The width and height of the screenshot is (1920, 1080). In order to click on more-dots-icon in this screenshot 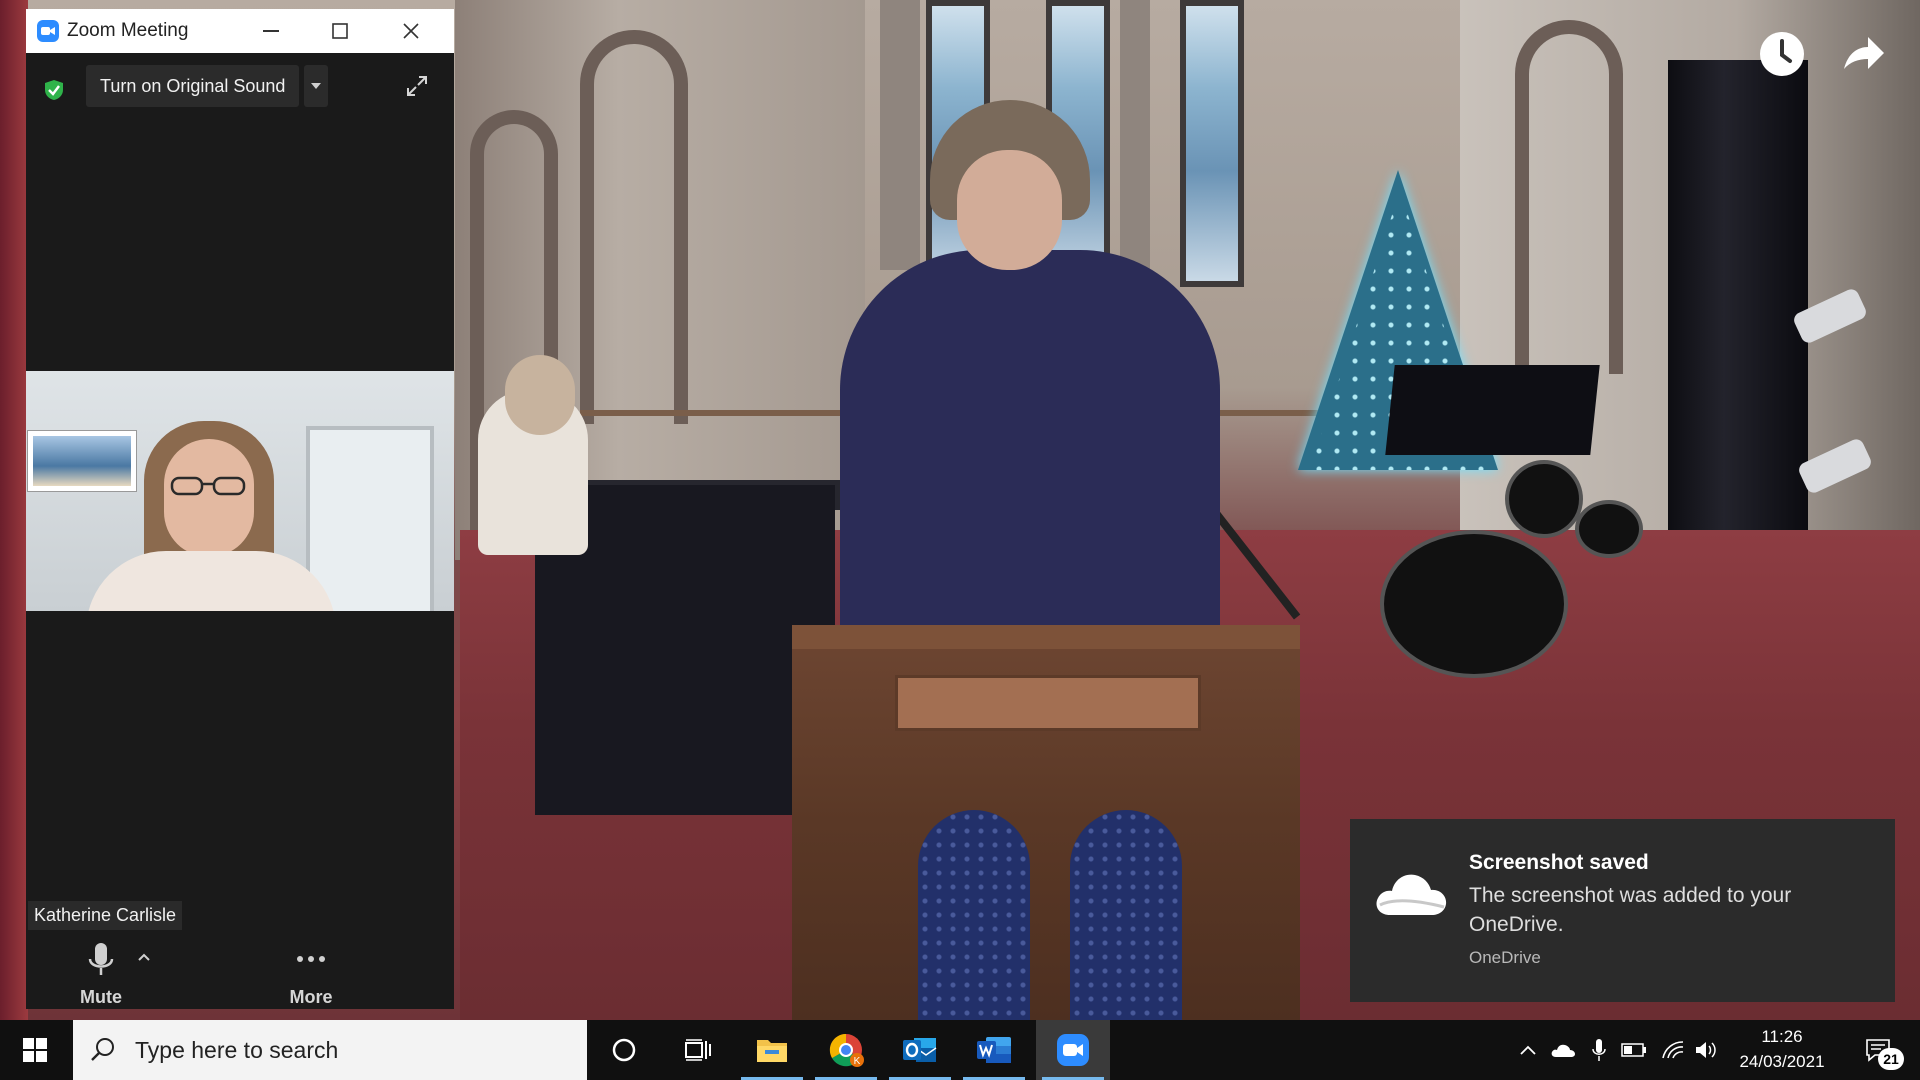, I will do `click(311, 959)`.